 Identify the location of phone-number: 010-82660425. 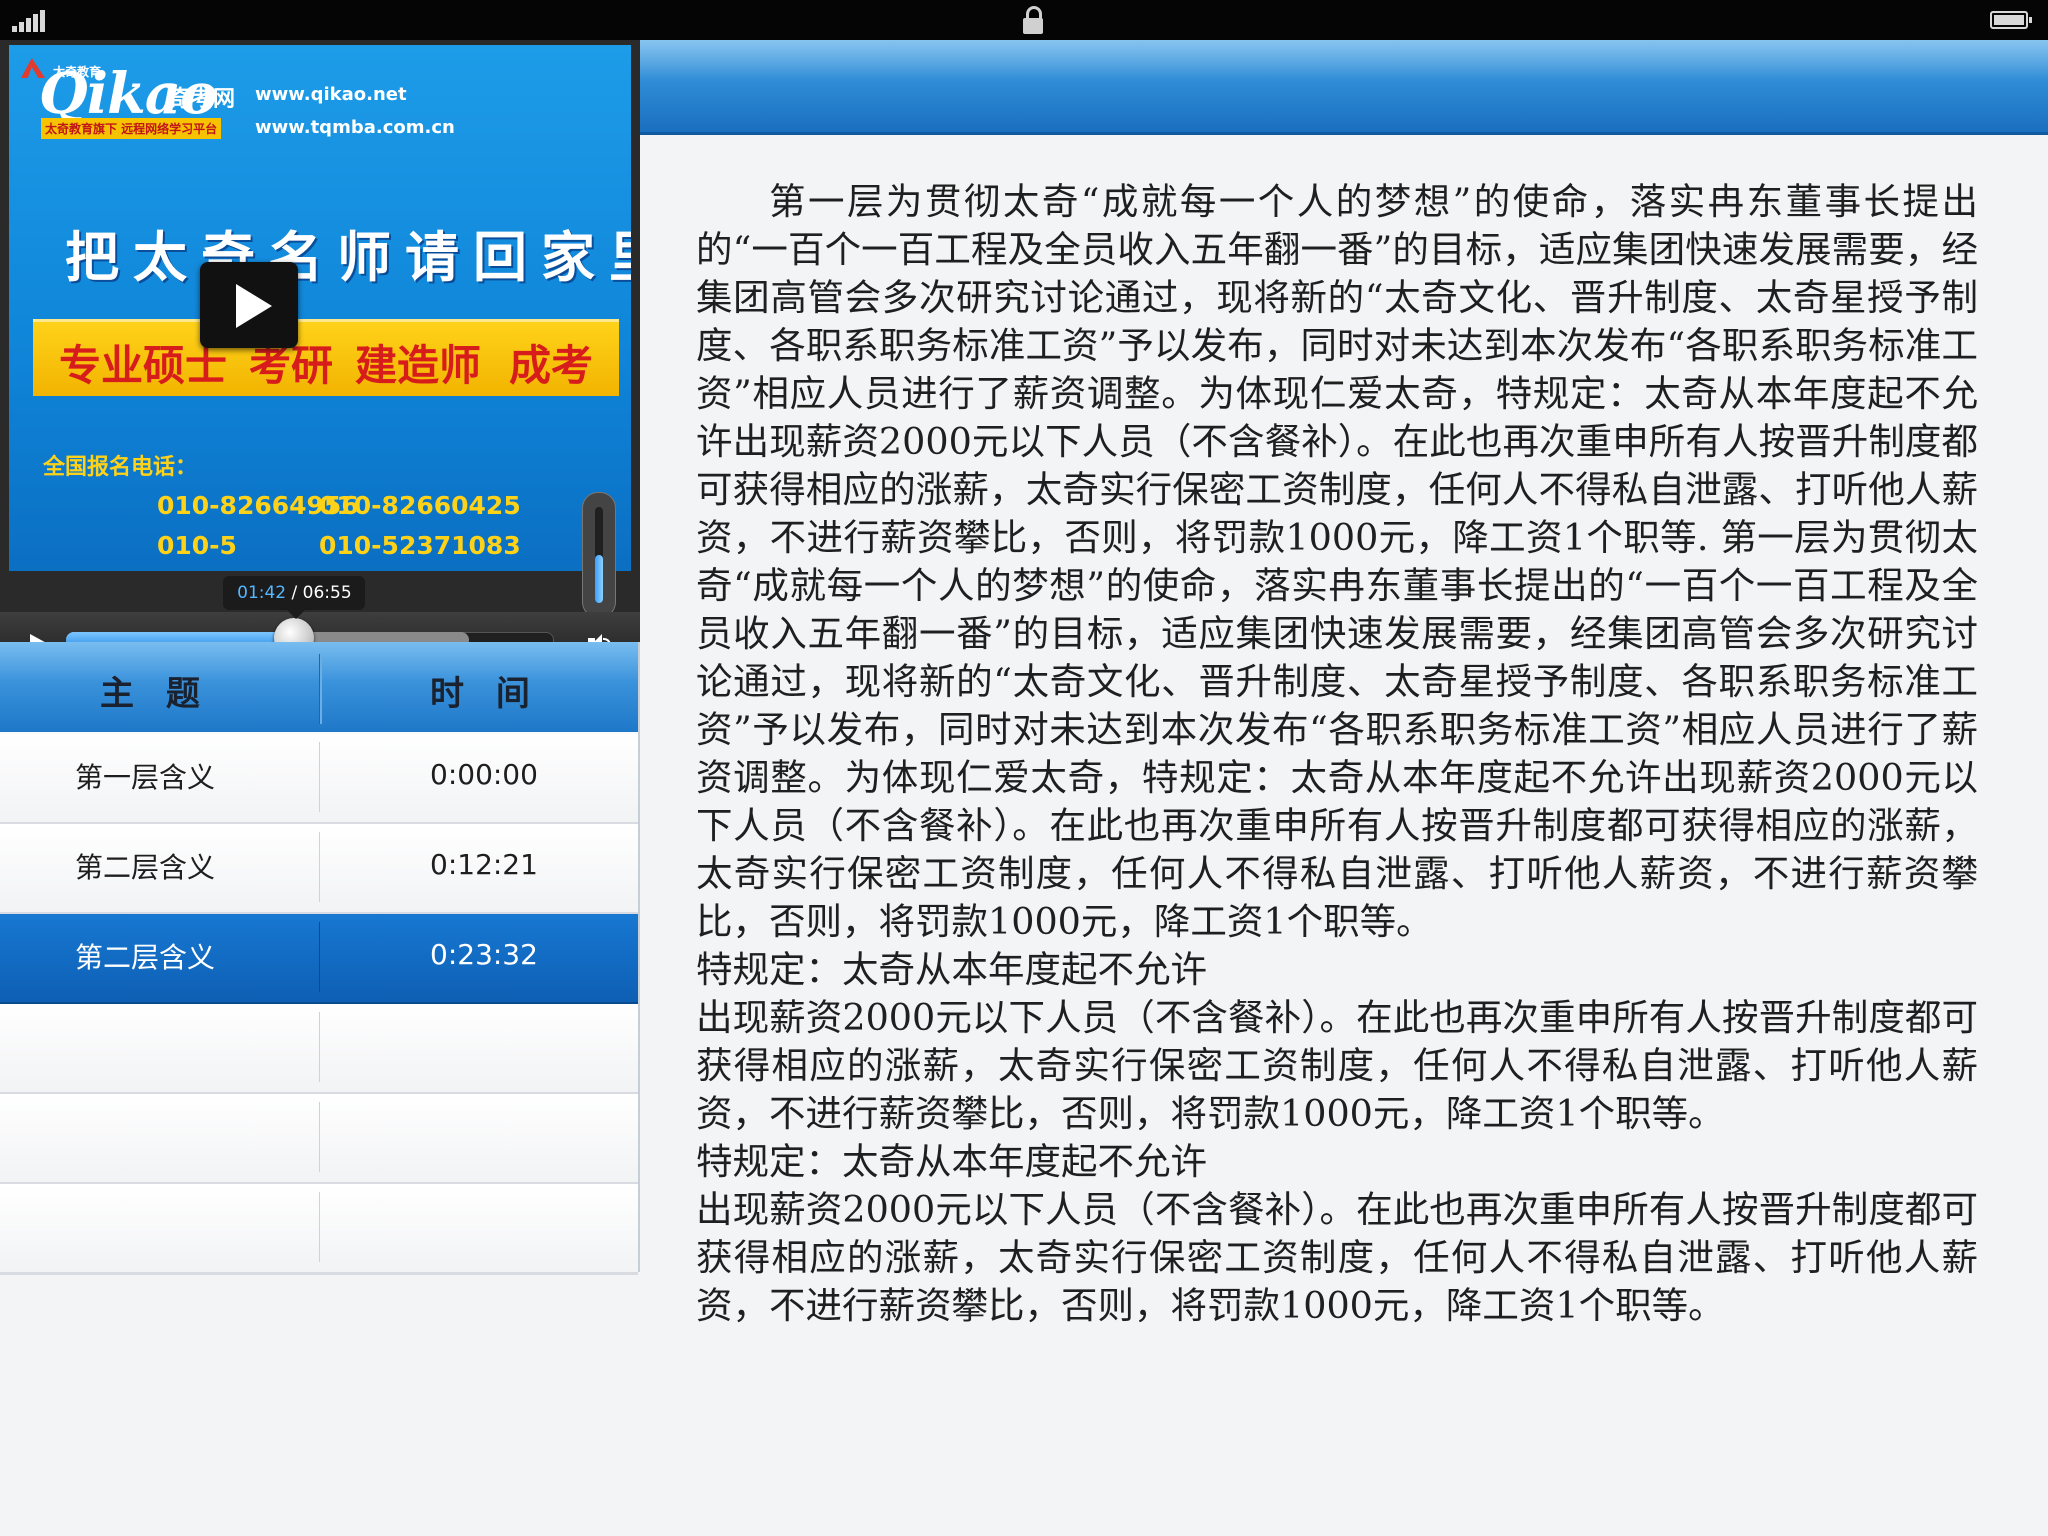
(420, 505).